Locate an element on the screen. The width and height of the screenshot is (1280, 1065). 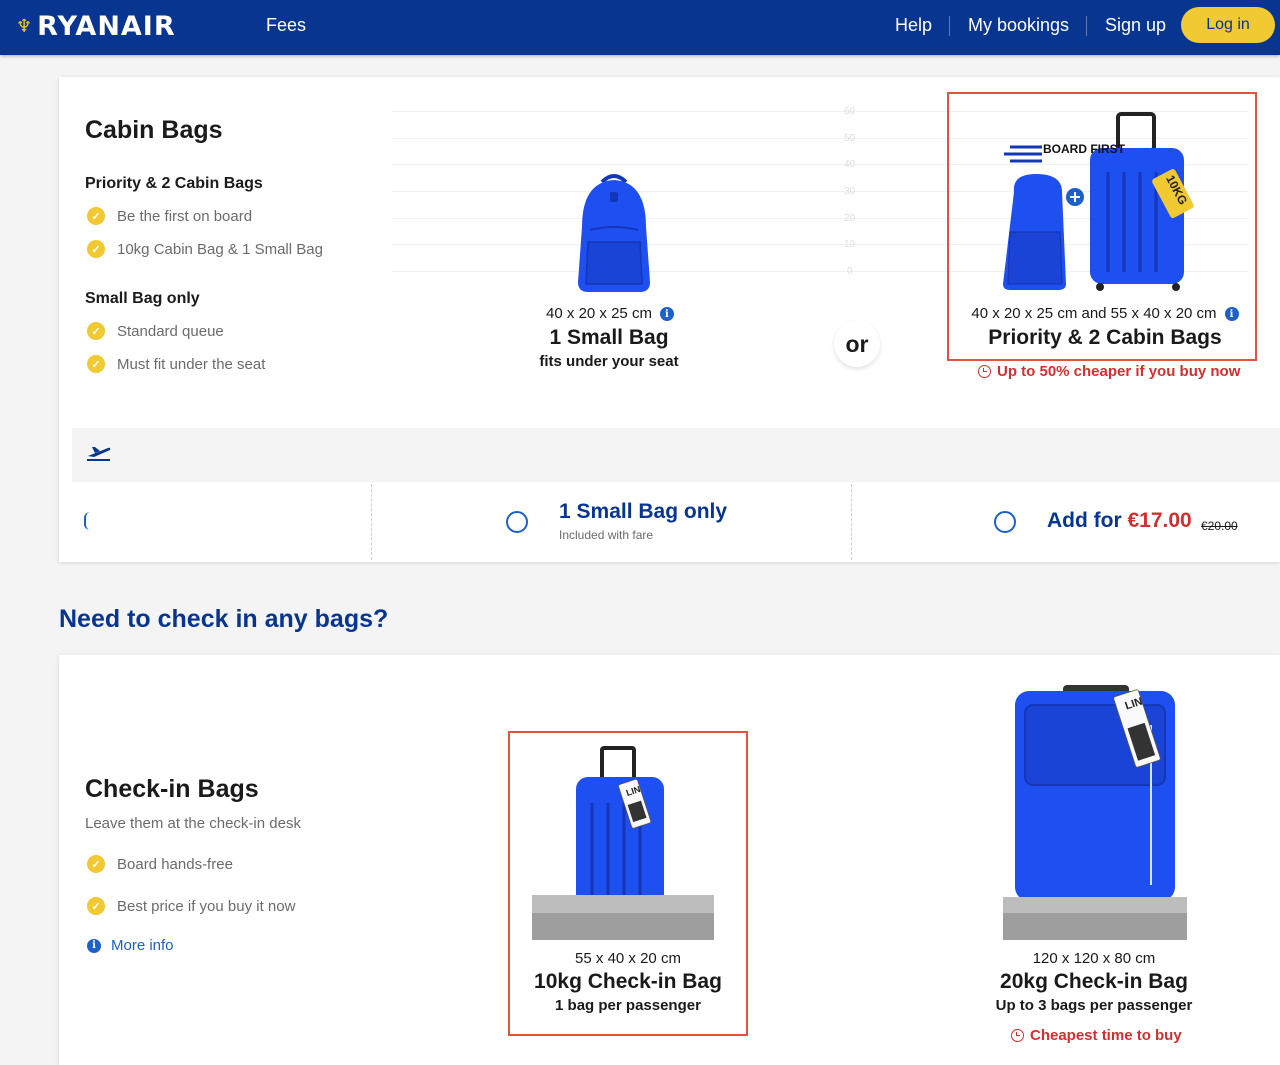
priority-bags-image is located at coordinates (1100, 202).